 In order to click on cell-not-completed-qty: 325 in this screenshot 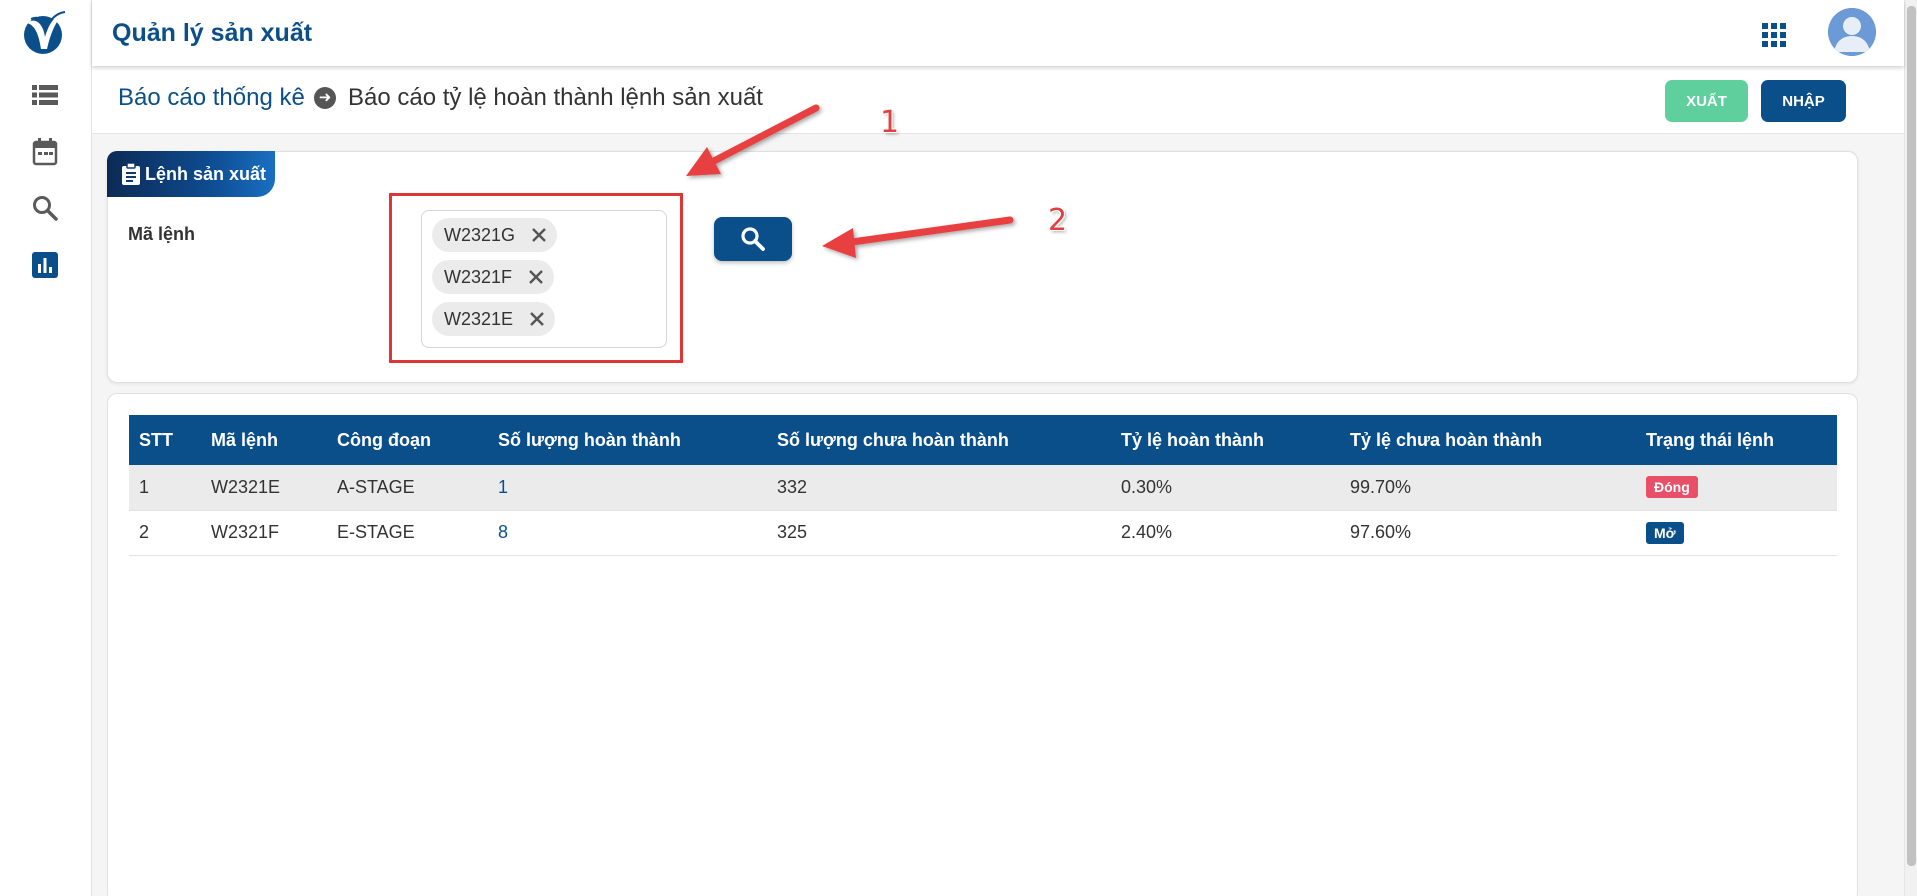, I will do `click(939, 533)`.